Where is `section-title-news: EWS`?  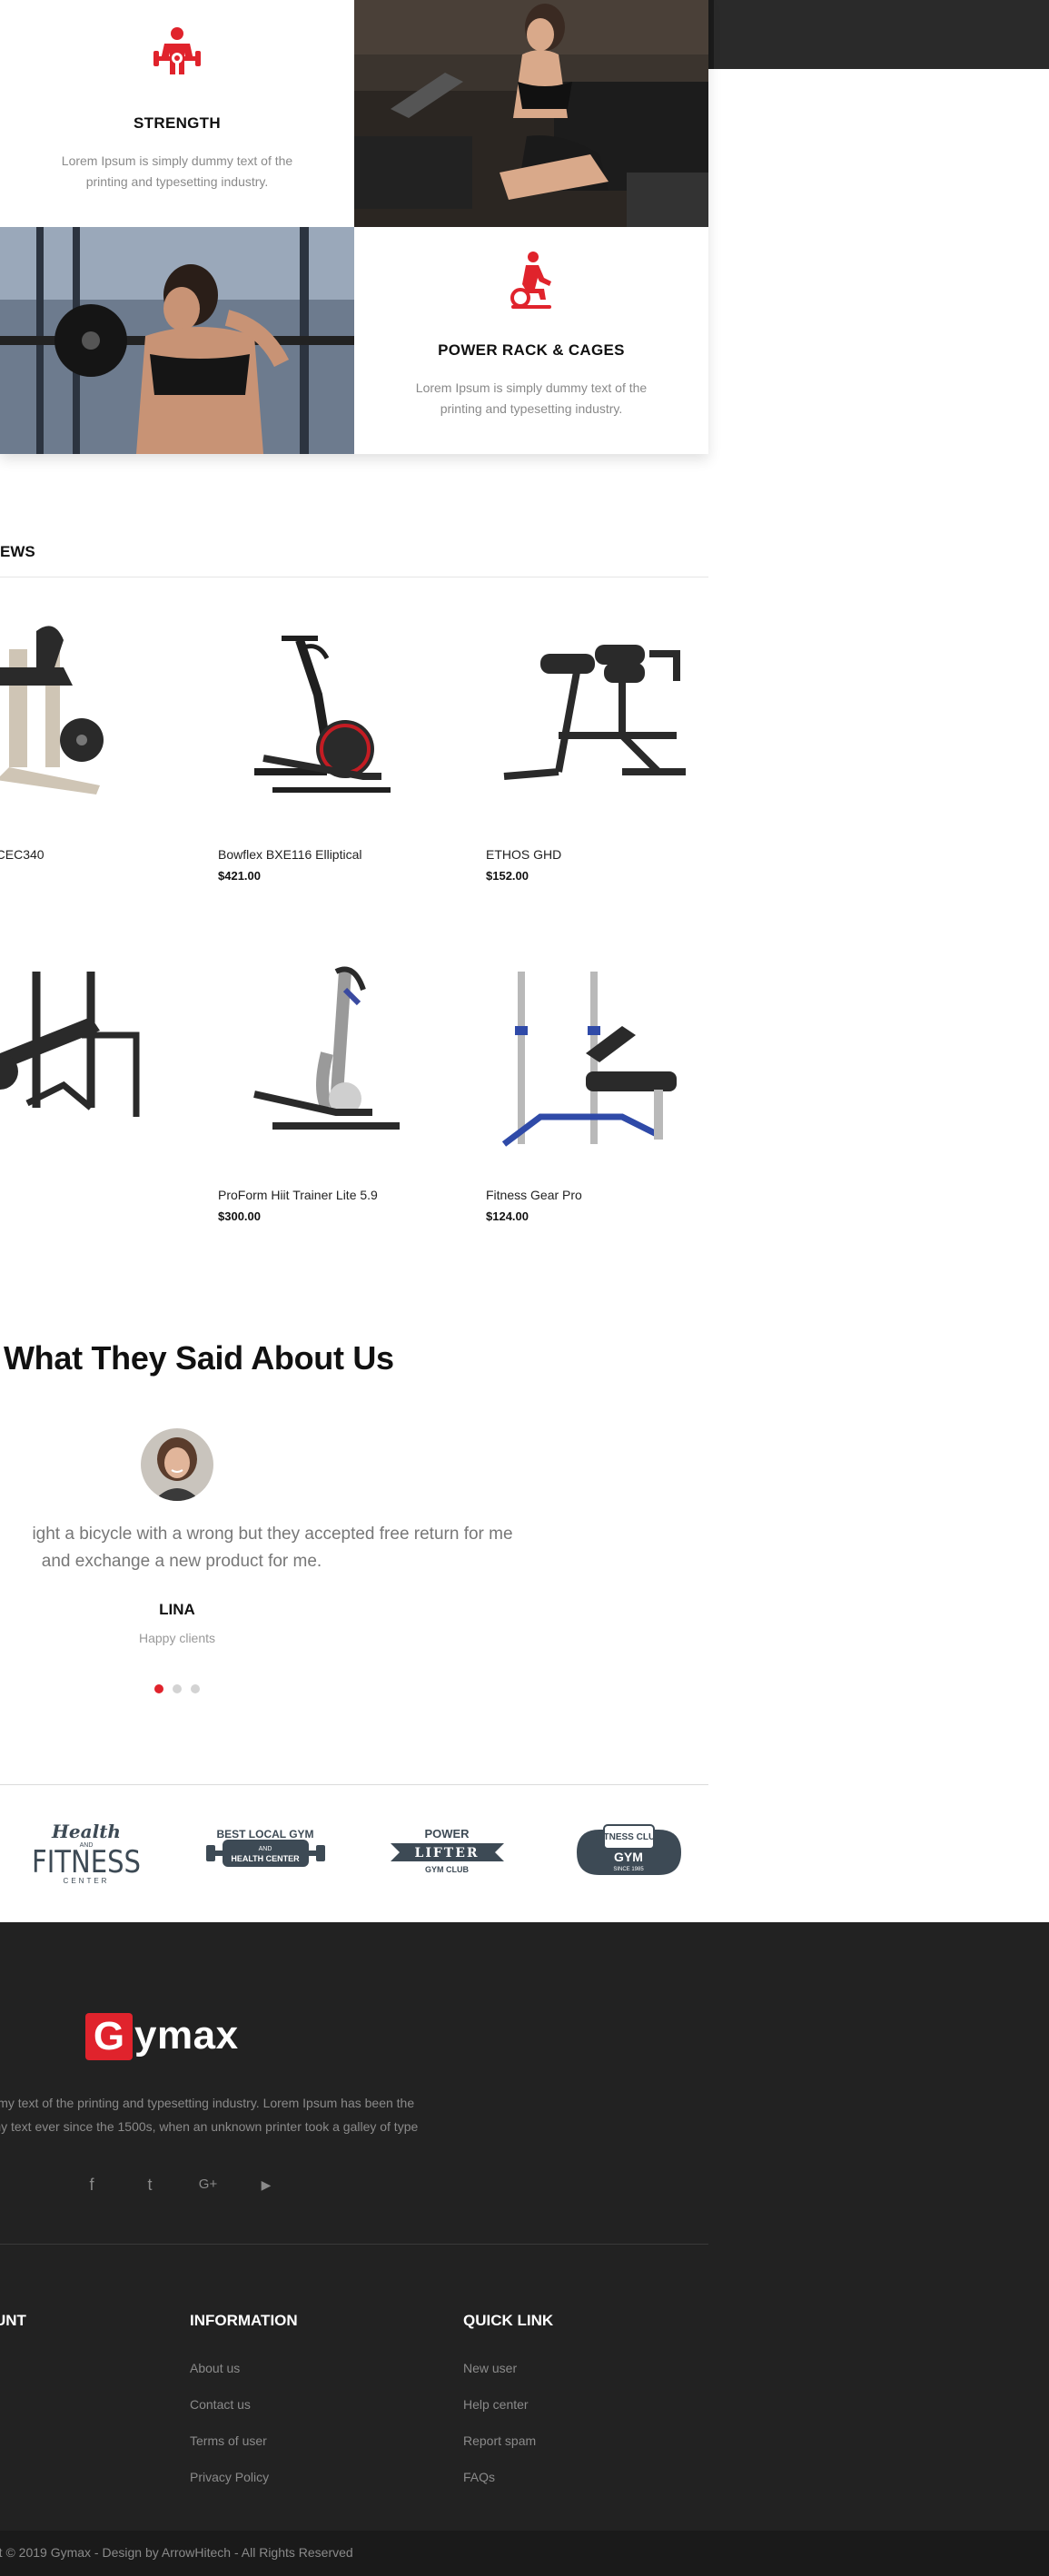 section-title-news: EWS is located at coordinates (17, 551).